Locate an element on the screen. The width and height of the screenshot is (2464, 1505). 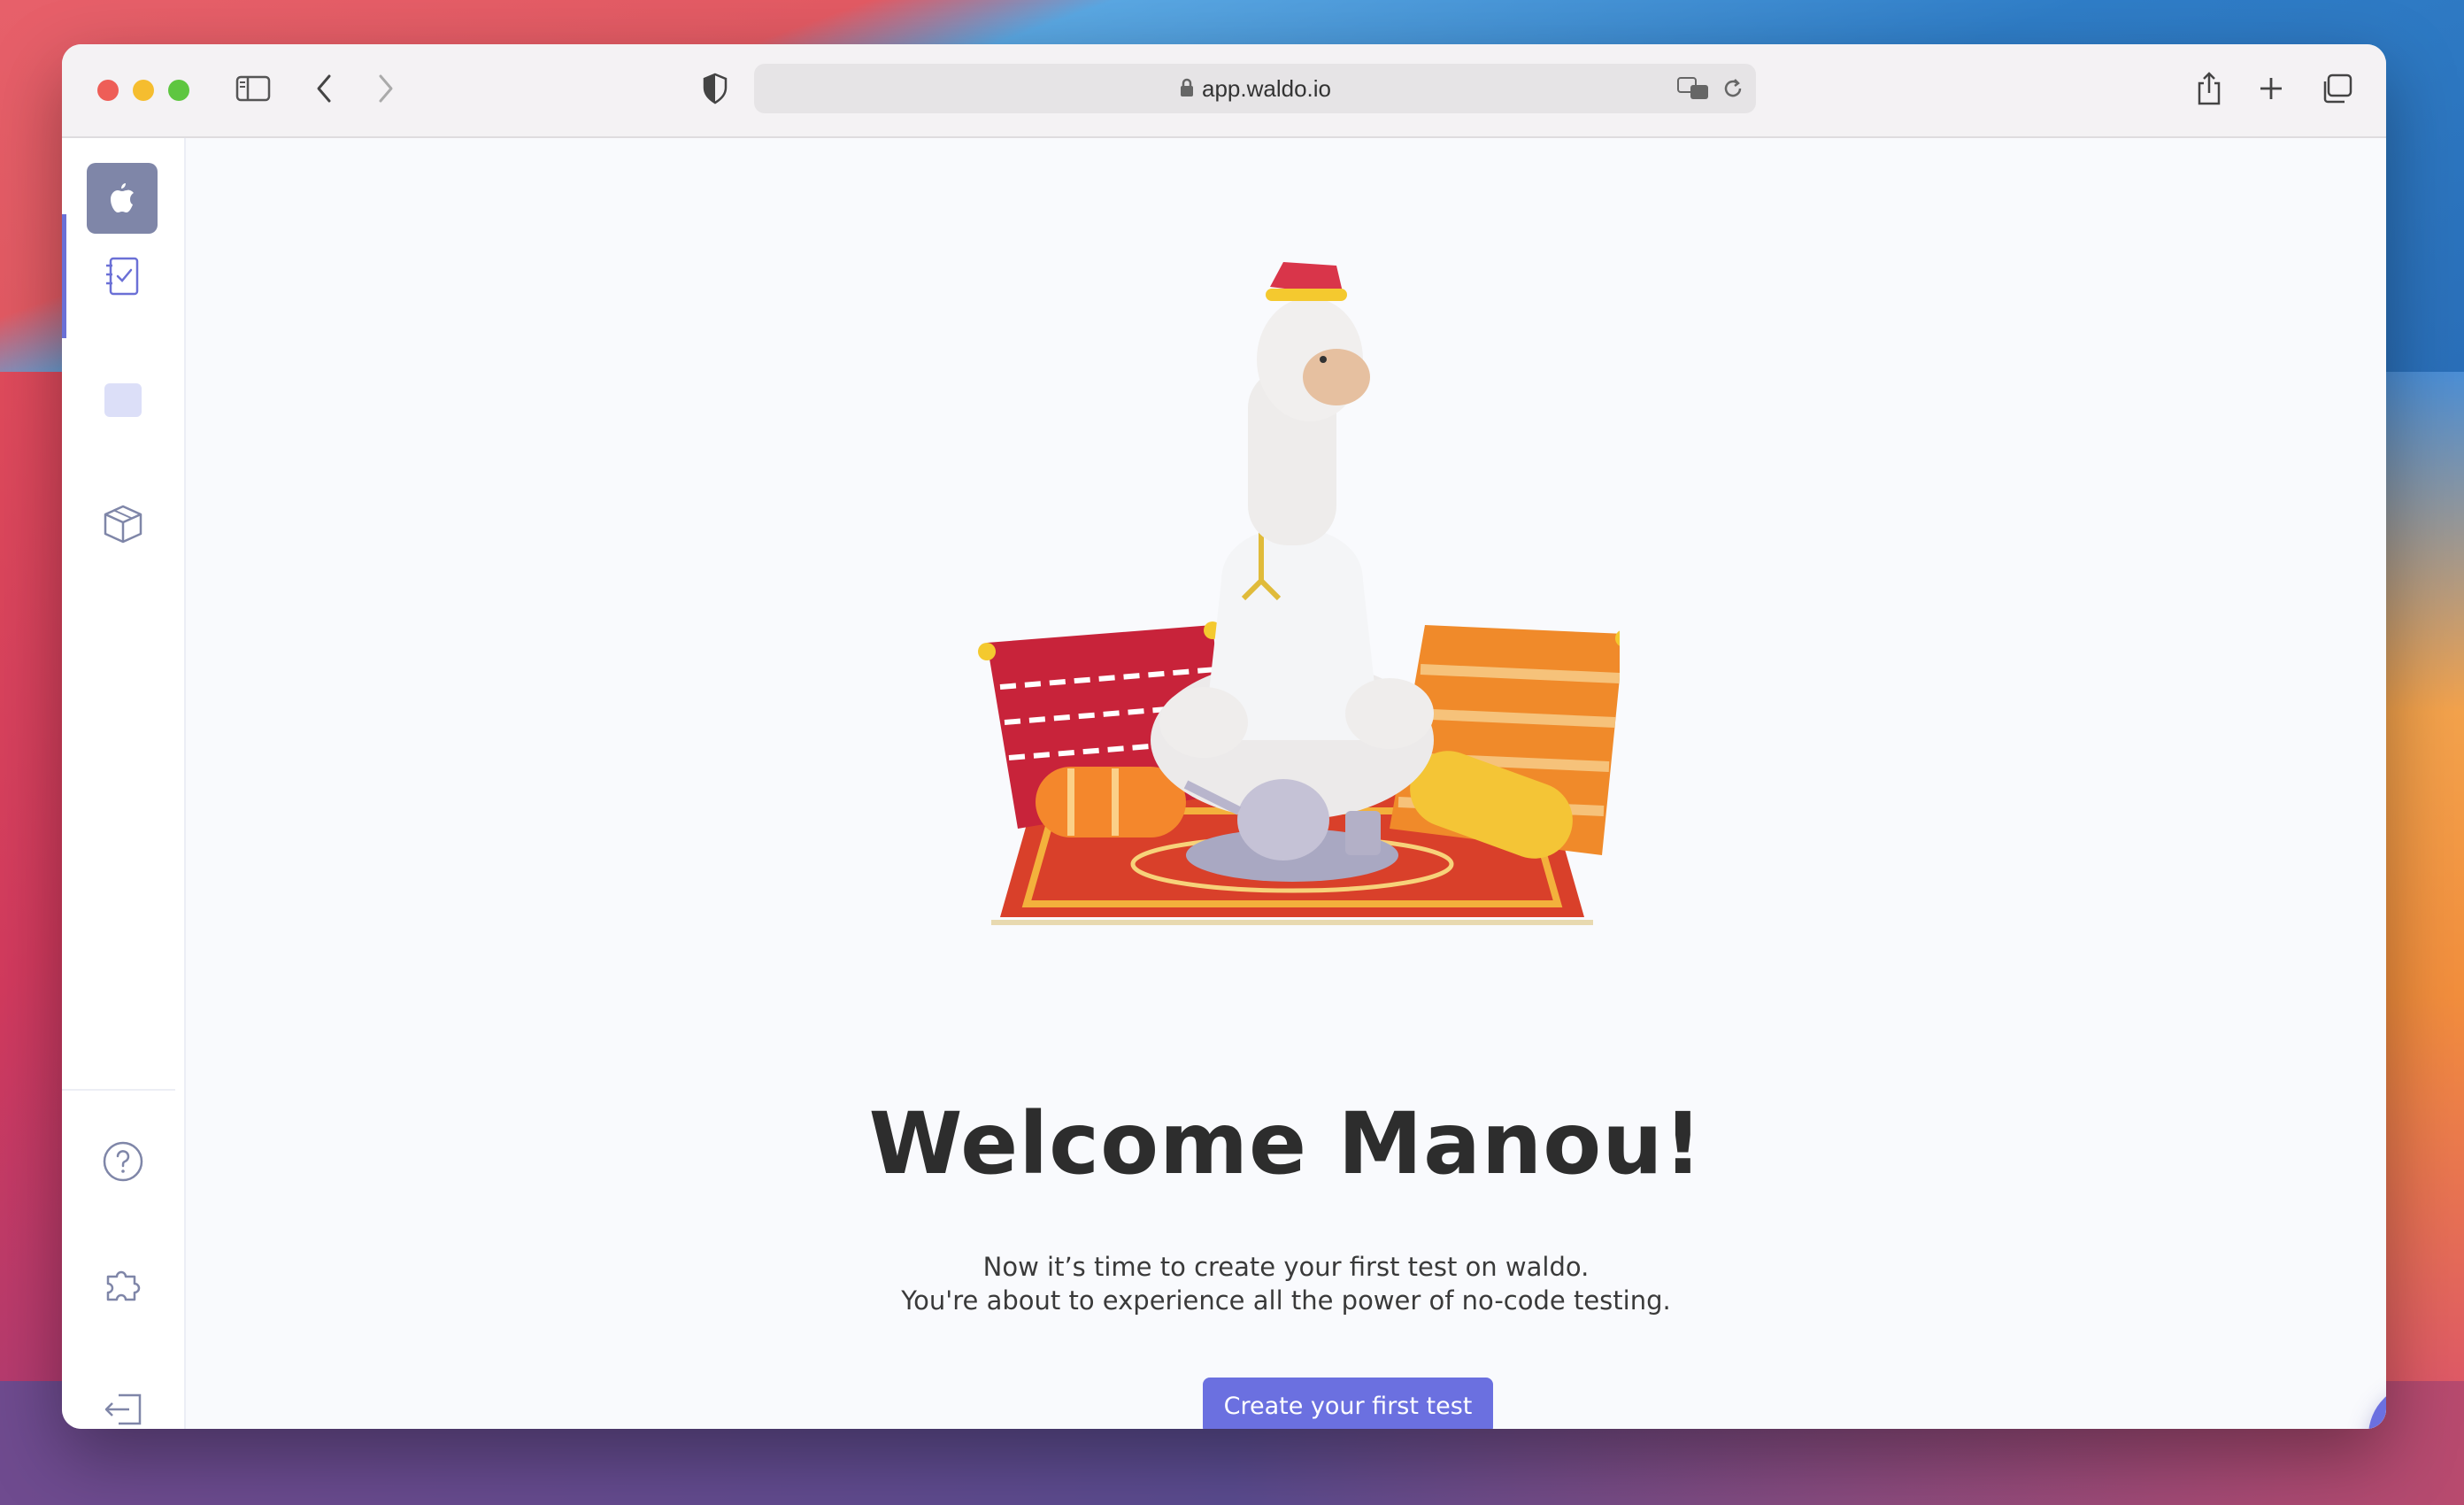
checklist-icon is located at coordinates (122, 276).